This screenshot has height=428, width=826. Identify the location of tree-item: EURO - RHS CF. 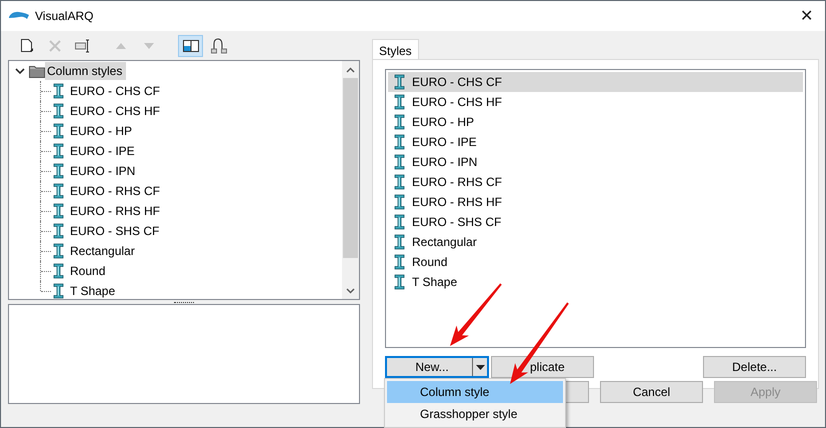
(115, 191).